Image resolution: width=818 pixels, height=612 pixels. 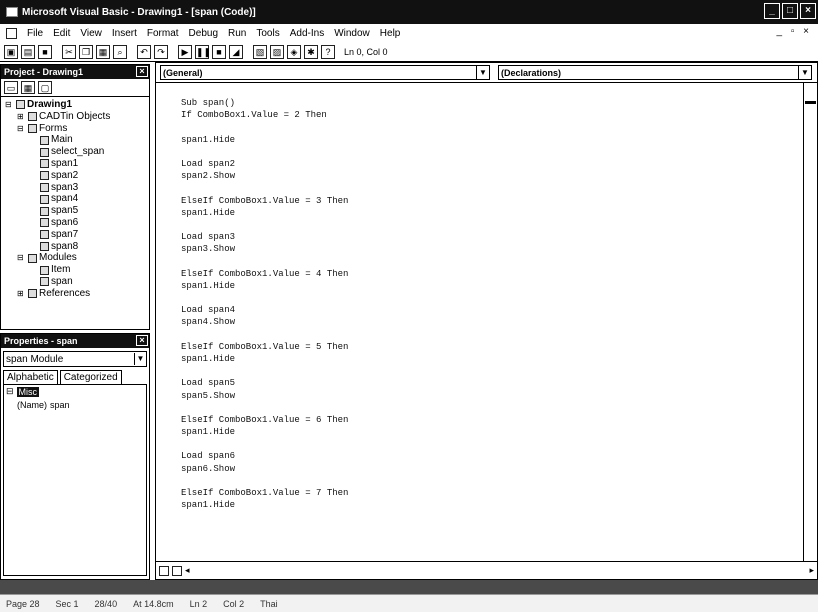 What do you see at coordinates (655, 72) in the screenshot?
I see `procedure-combo: (Declarations) ▼` at bounding box center [655, 72].